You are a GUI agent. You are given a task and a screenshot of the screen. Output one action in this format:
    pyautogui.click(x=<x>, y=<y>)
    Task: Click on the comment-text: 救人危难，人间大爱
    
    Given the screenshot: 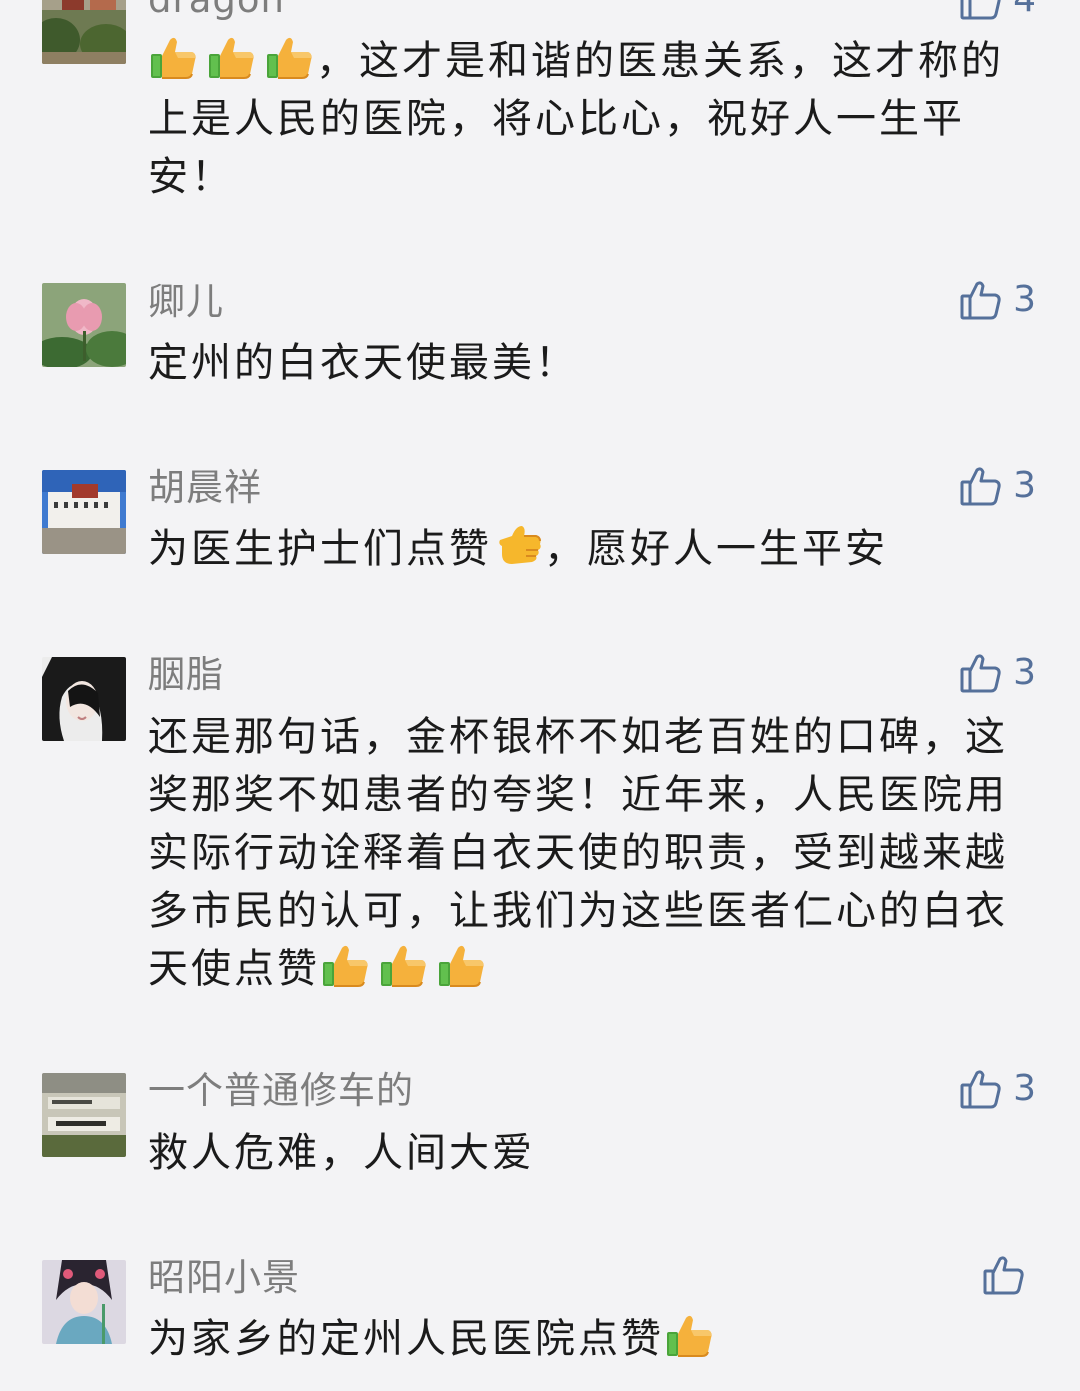 What is the action you would take?
    pyautogui.click(x=341, y=1153)
    